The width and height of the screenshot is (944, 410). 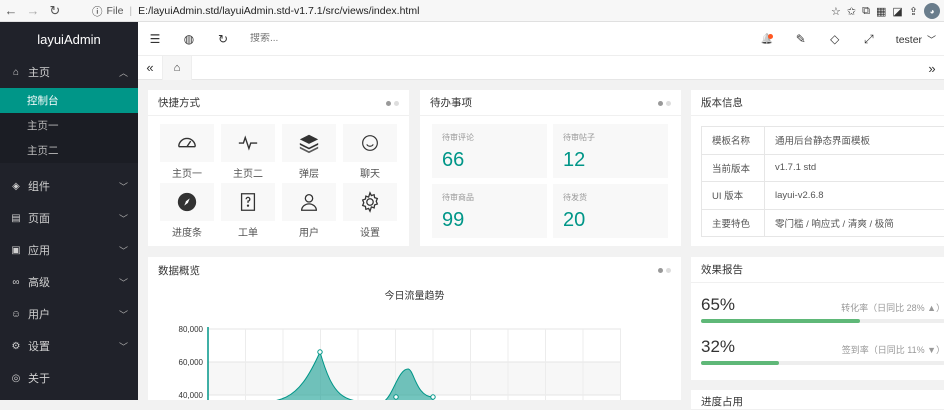 What do you see at coordinates (370, 153) in the screenshot?
I see `shortcut-chat: 聊天` at bounding box center [370, 153].